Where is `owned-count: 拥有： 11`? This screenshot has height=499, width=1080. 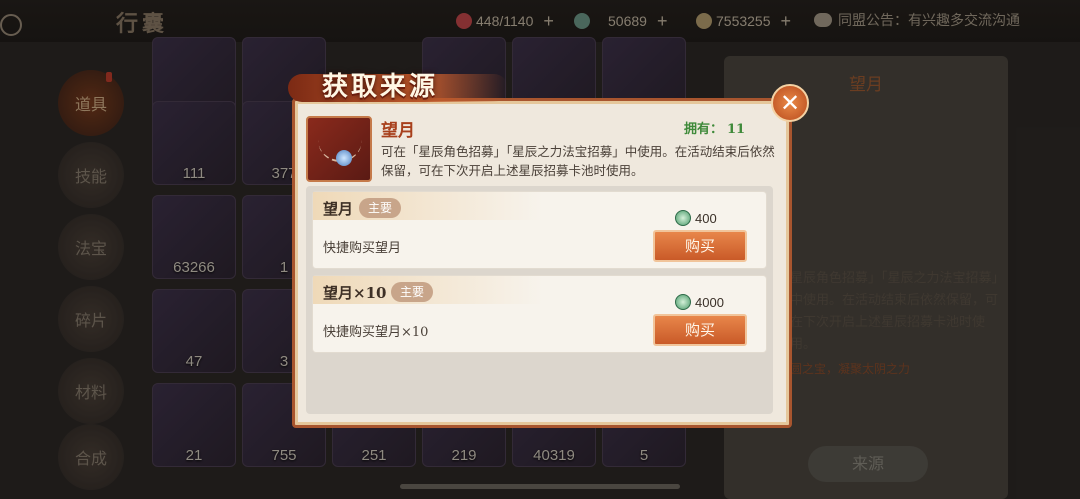 owned-count: 拥有： 11 is located at coordinates (714, 127).